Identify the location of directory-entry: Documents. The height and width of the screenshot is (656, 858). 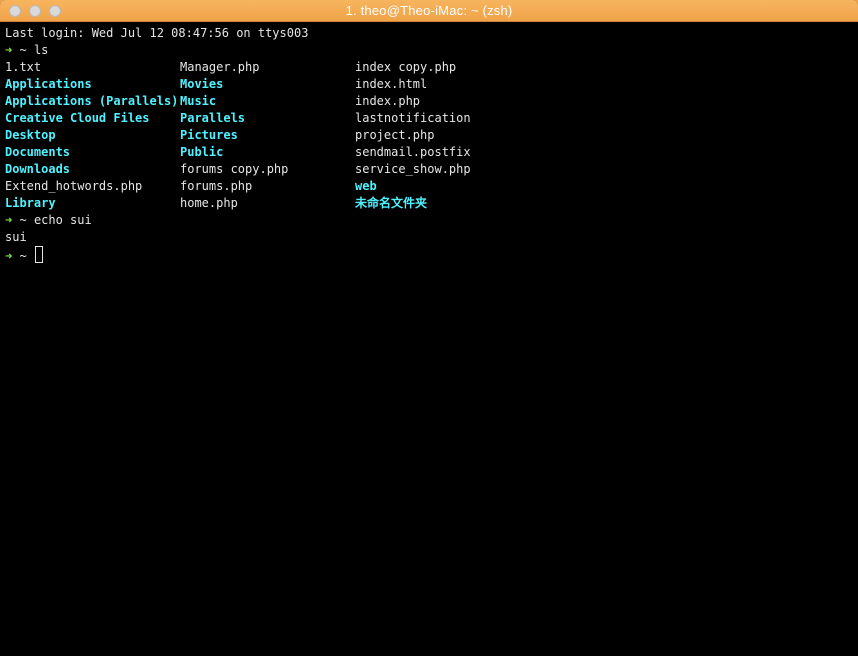
(38, 152).